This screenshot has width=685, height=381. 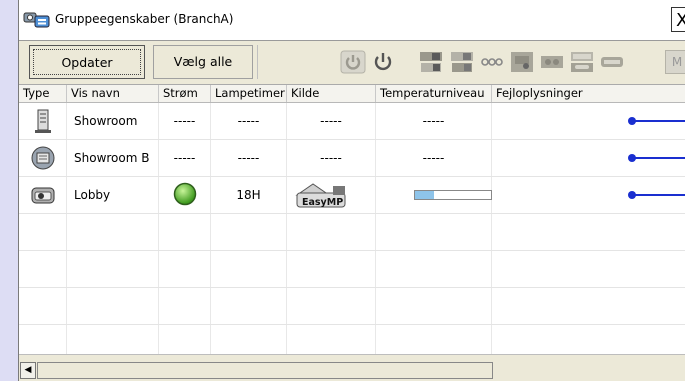 I want to click on source-rgb-icon, so click(x=582, y=62).